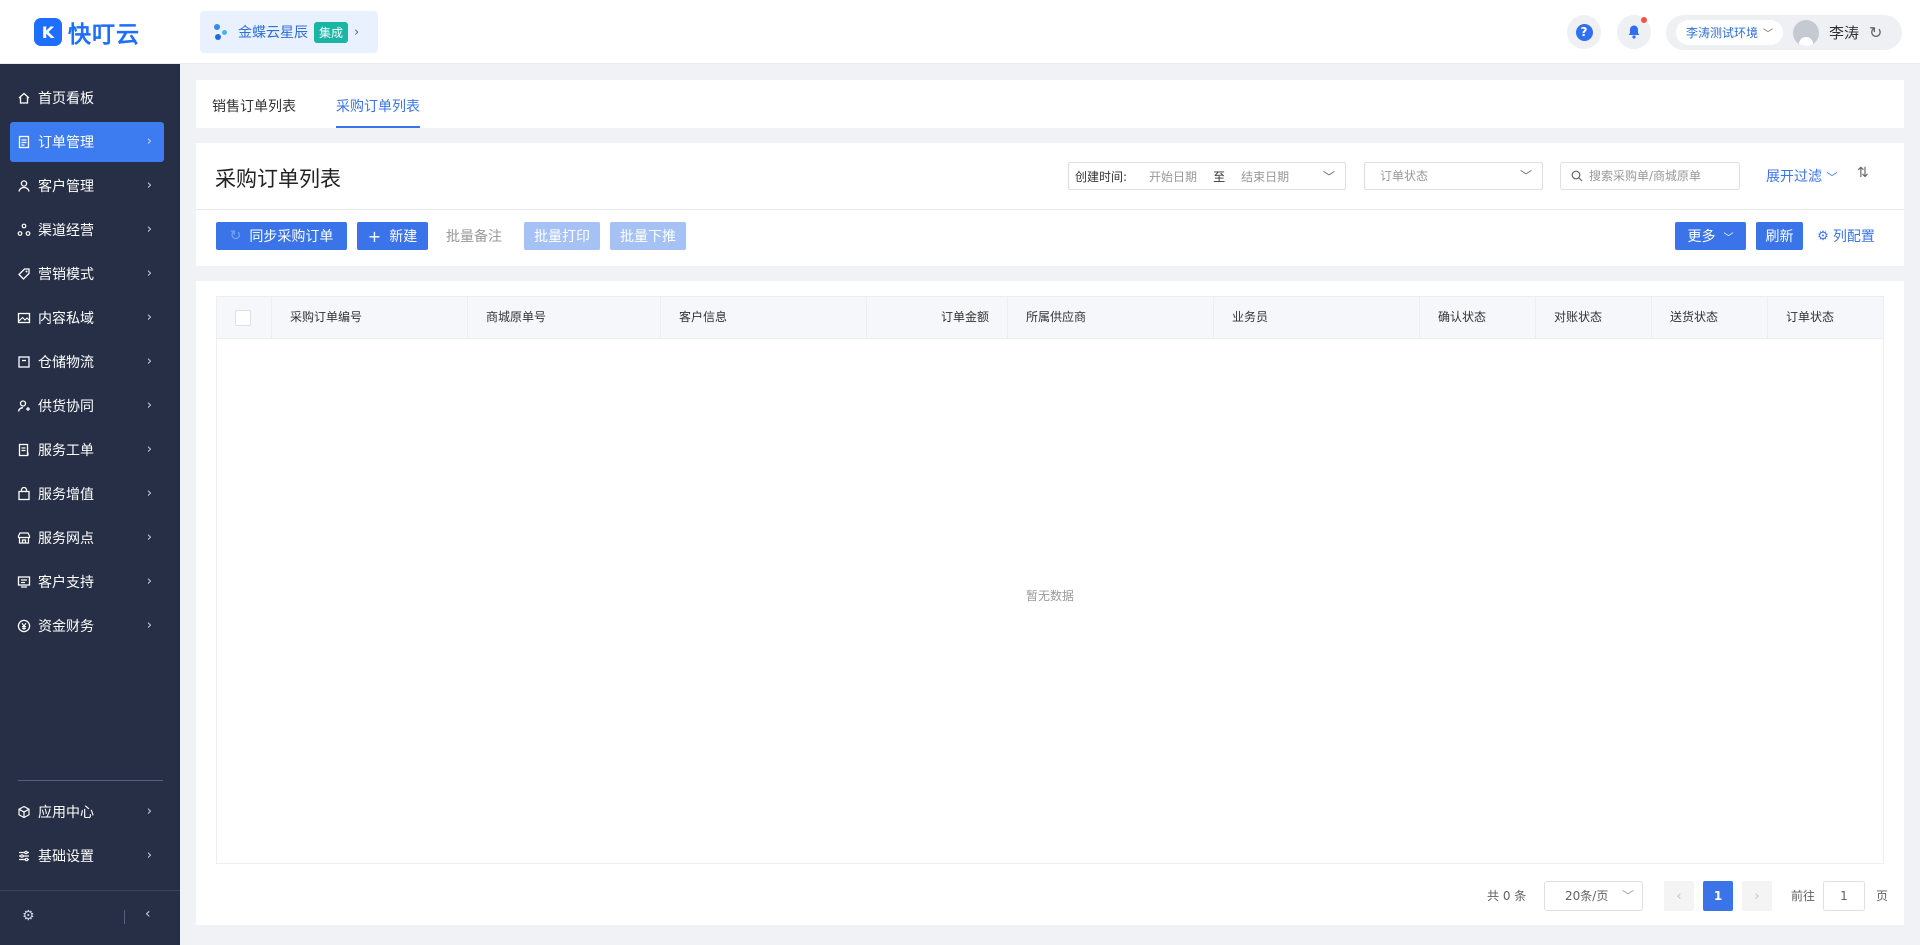  Describe the element at coordinates (87, 856) in the screenshot. I see `sidebar-item-basic-settings: 基础设置 ›` at that location.